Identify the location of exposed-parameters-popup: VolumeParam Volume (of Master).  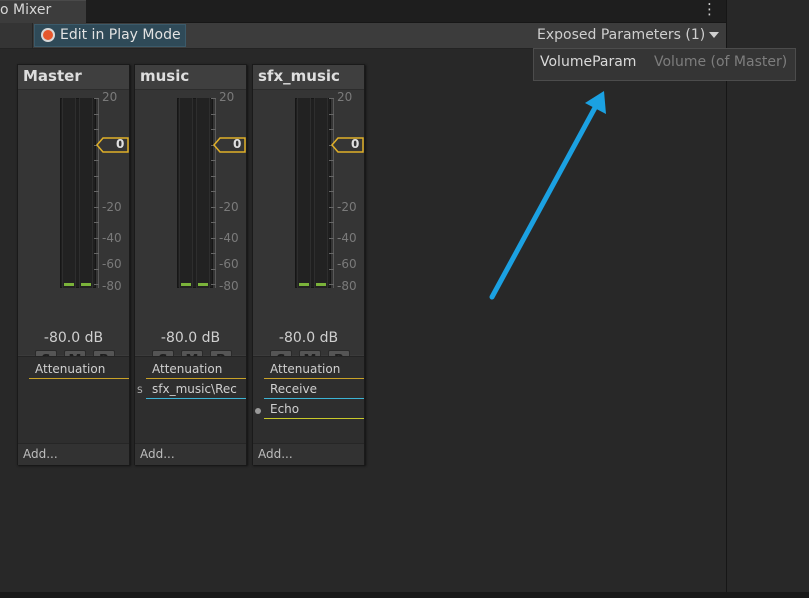
(664, 64).